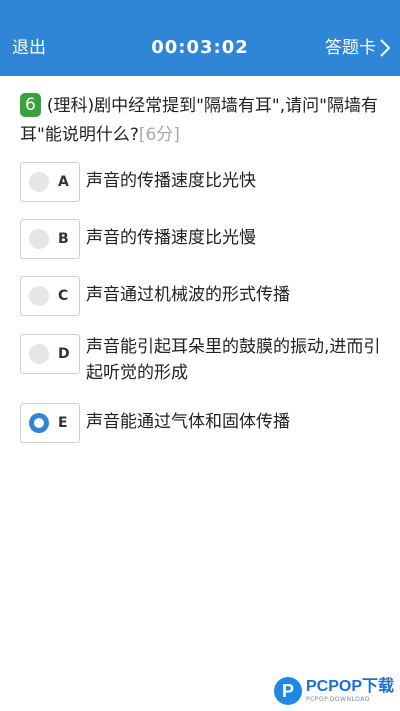  I want to click on option-c: C 声音通过机械波的形式传播, so click(206, 296).